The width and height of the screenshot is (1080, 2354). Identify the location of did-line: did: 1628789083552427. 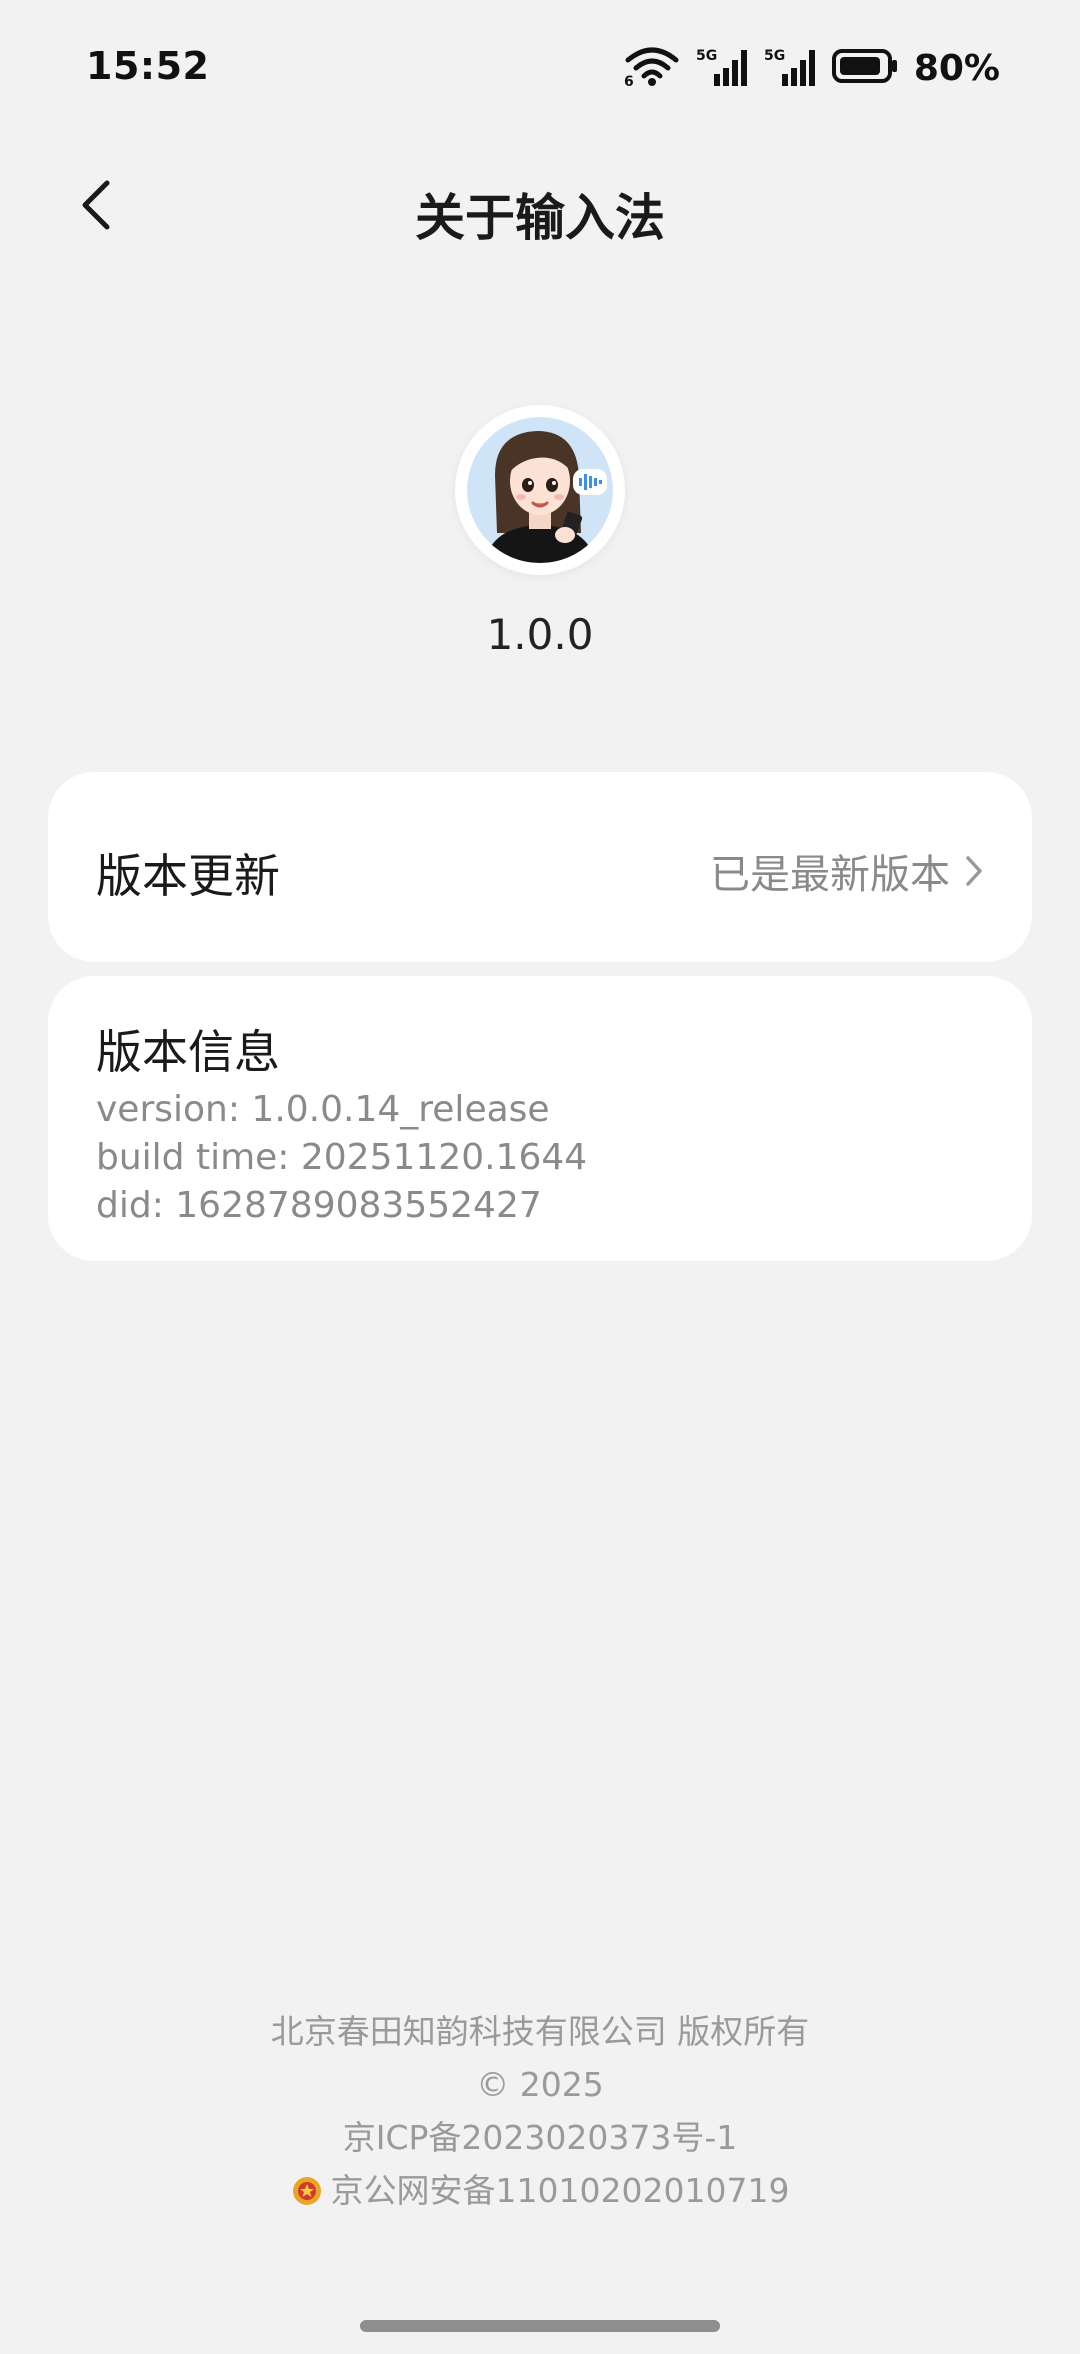
(319, 1205).